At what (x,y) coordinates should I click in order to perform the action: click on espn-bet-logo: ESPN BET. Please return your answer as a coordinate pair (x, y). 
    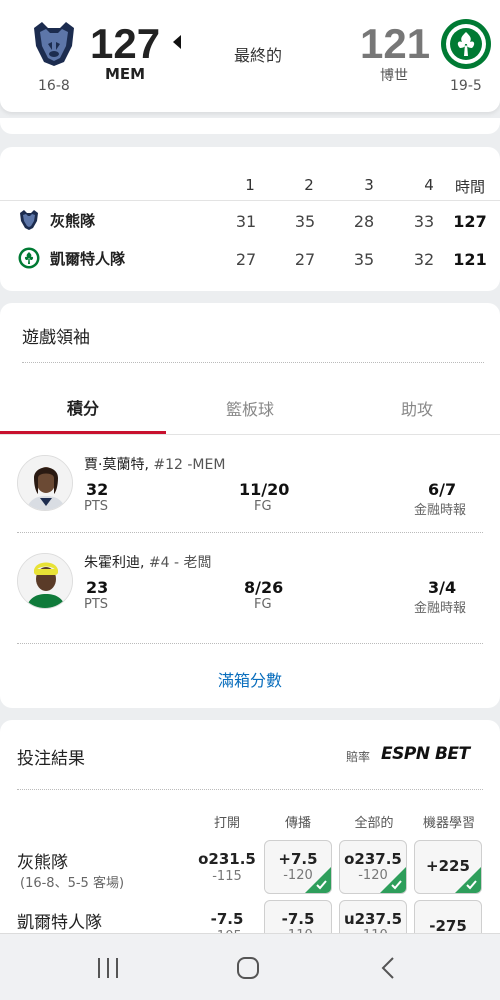
    Looking at the image, I should click on (425, 754).